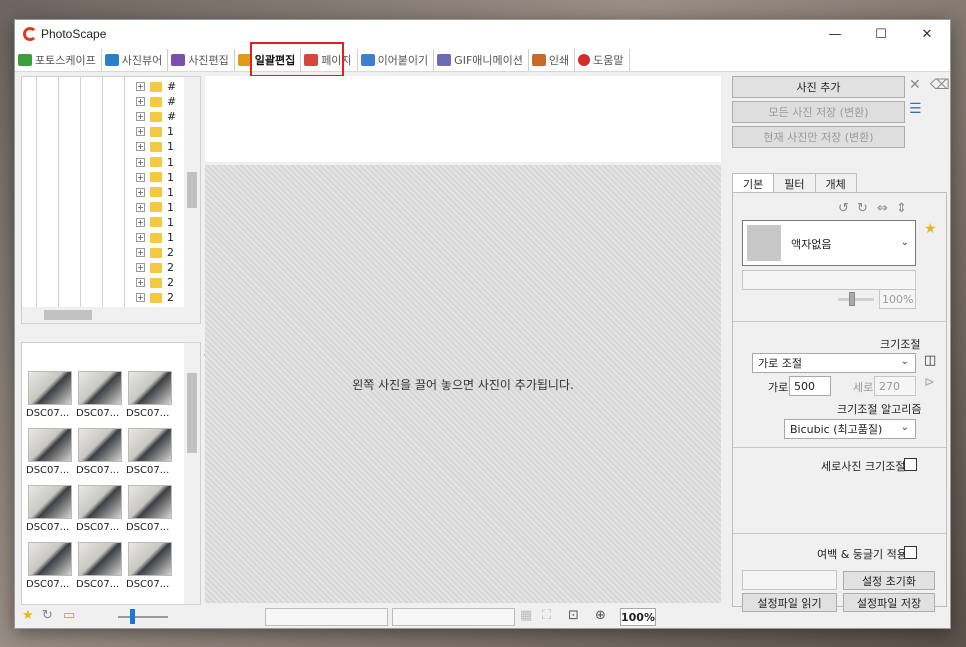 This screenshot has height=647, width=966. I want to click on tab-help: 도움말, so click(602, 59).